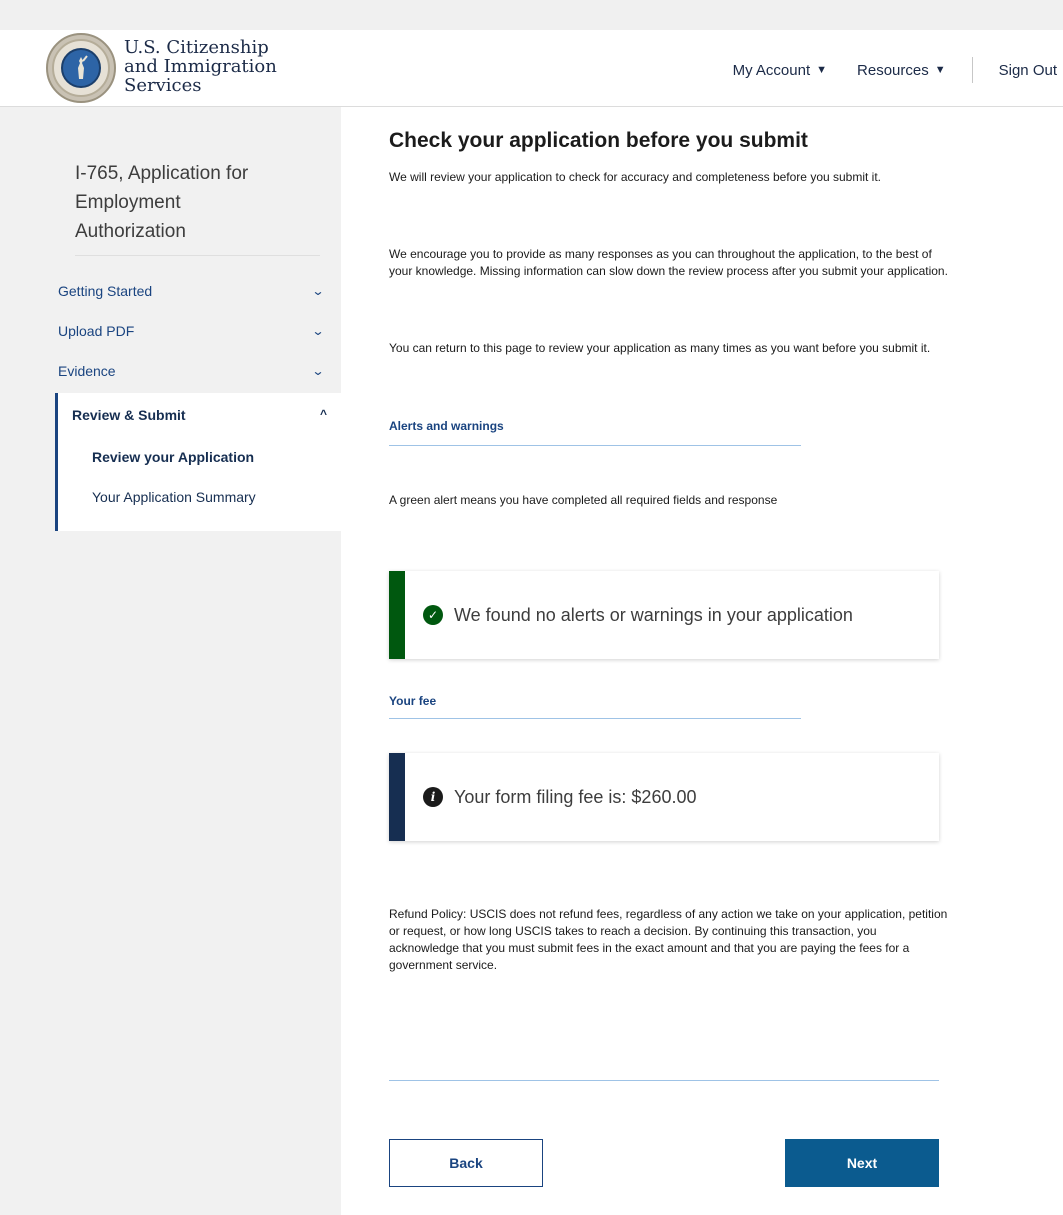  I want to click on resources-menu: Resources ▼, so click(901, 70).